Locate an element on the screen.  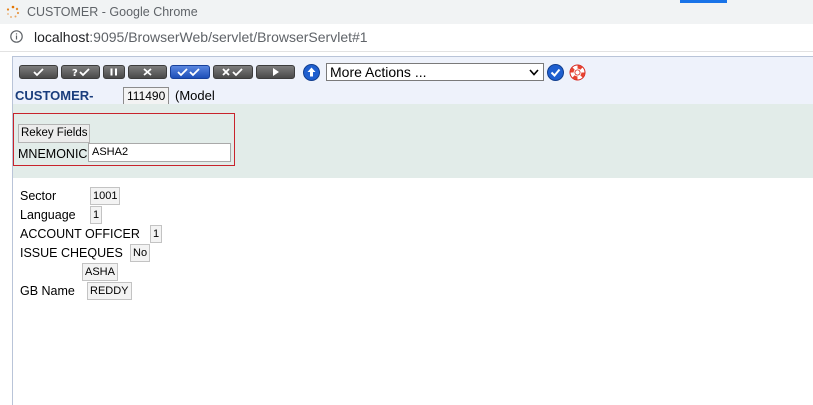
double-check-icon is located at coordinates (188, 72).